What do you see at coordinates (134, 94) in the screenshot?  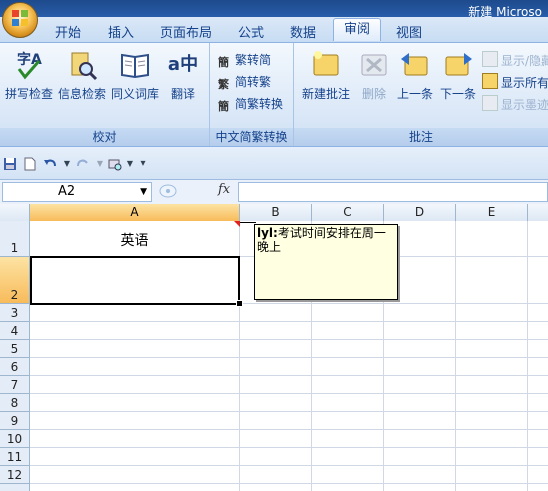 I see `thesaurus-label: 同义词库` at bounding box center [134, 94].